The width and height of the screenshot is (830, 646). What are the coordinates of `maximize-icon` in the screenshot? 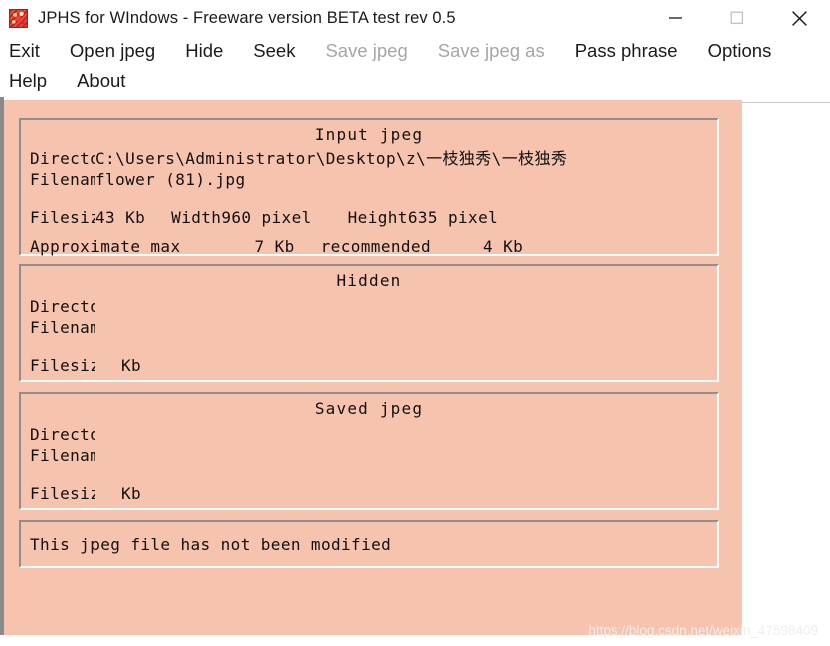 It's located at (737, 18).